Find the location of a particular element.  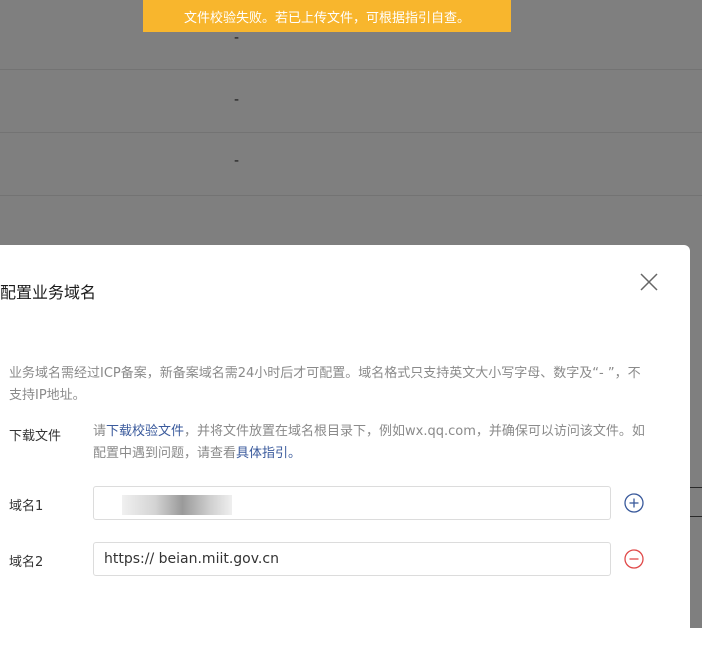

plus-circle-icon is located at coordinates (634, 503).